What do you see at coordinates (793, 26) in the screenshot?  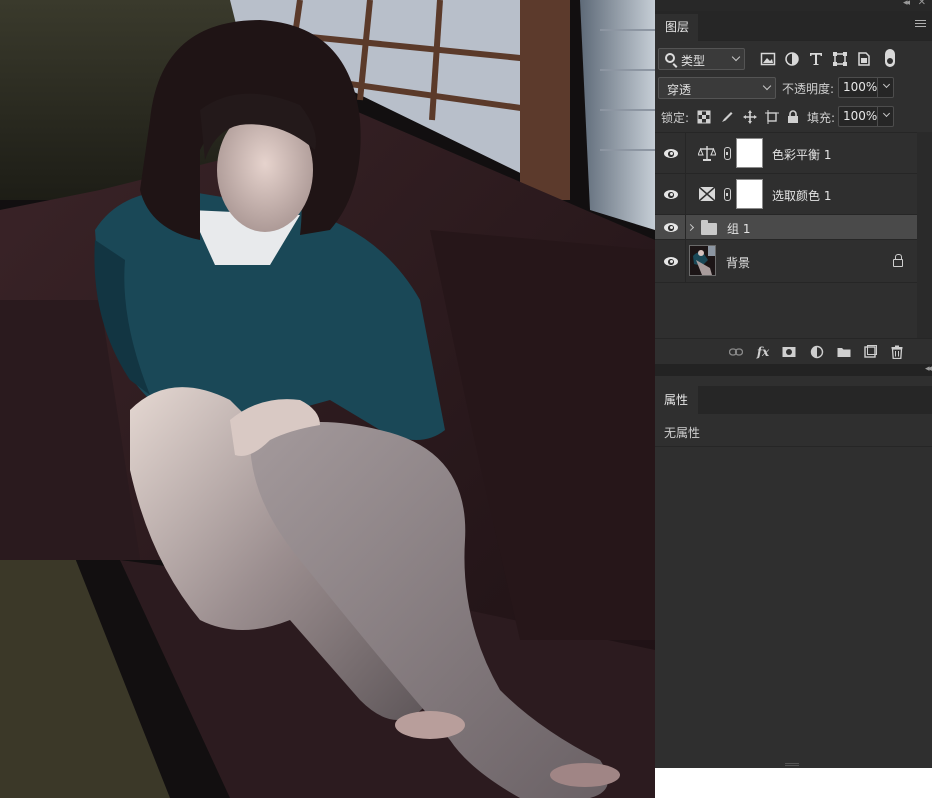 I see `layers-tab-bar: 图层` at bounding box center [793, 26].